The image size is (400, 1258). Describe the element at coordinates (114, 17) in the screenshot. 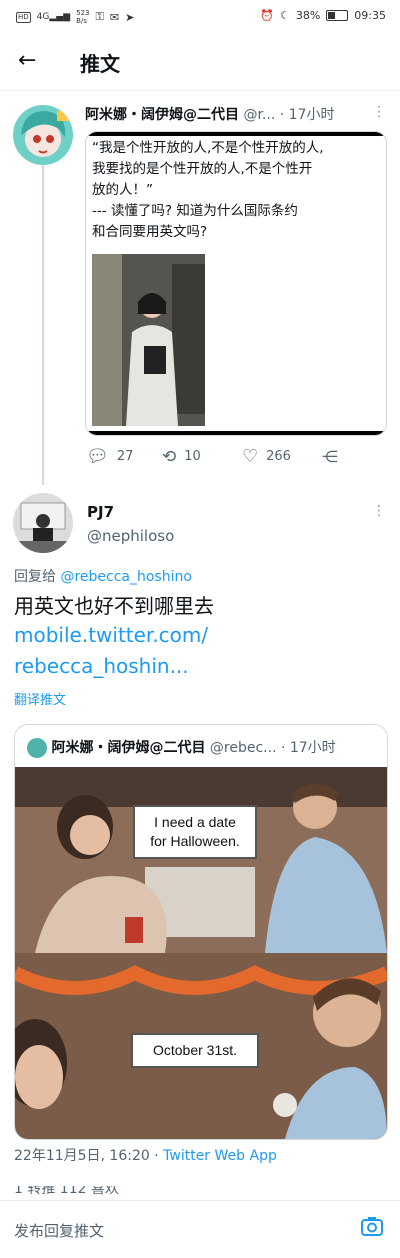

I see `message-icon: ✉` at that location.